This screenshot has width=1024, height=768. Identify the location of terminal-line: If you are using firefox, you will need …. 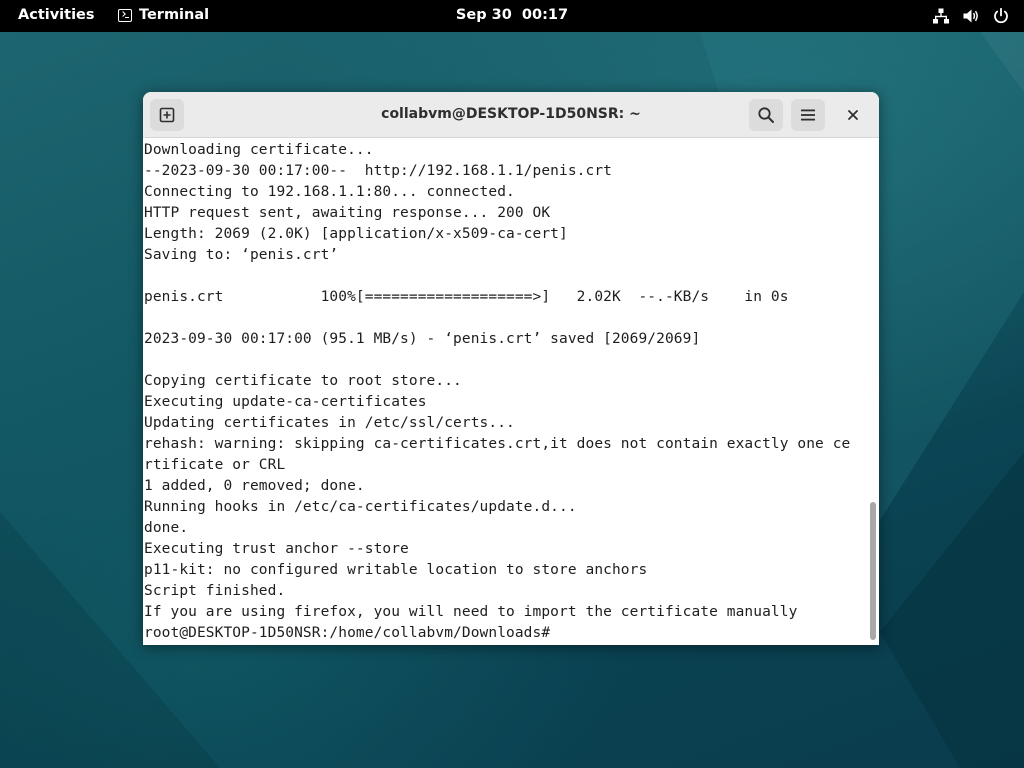
(471, 612).